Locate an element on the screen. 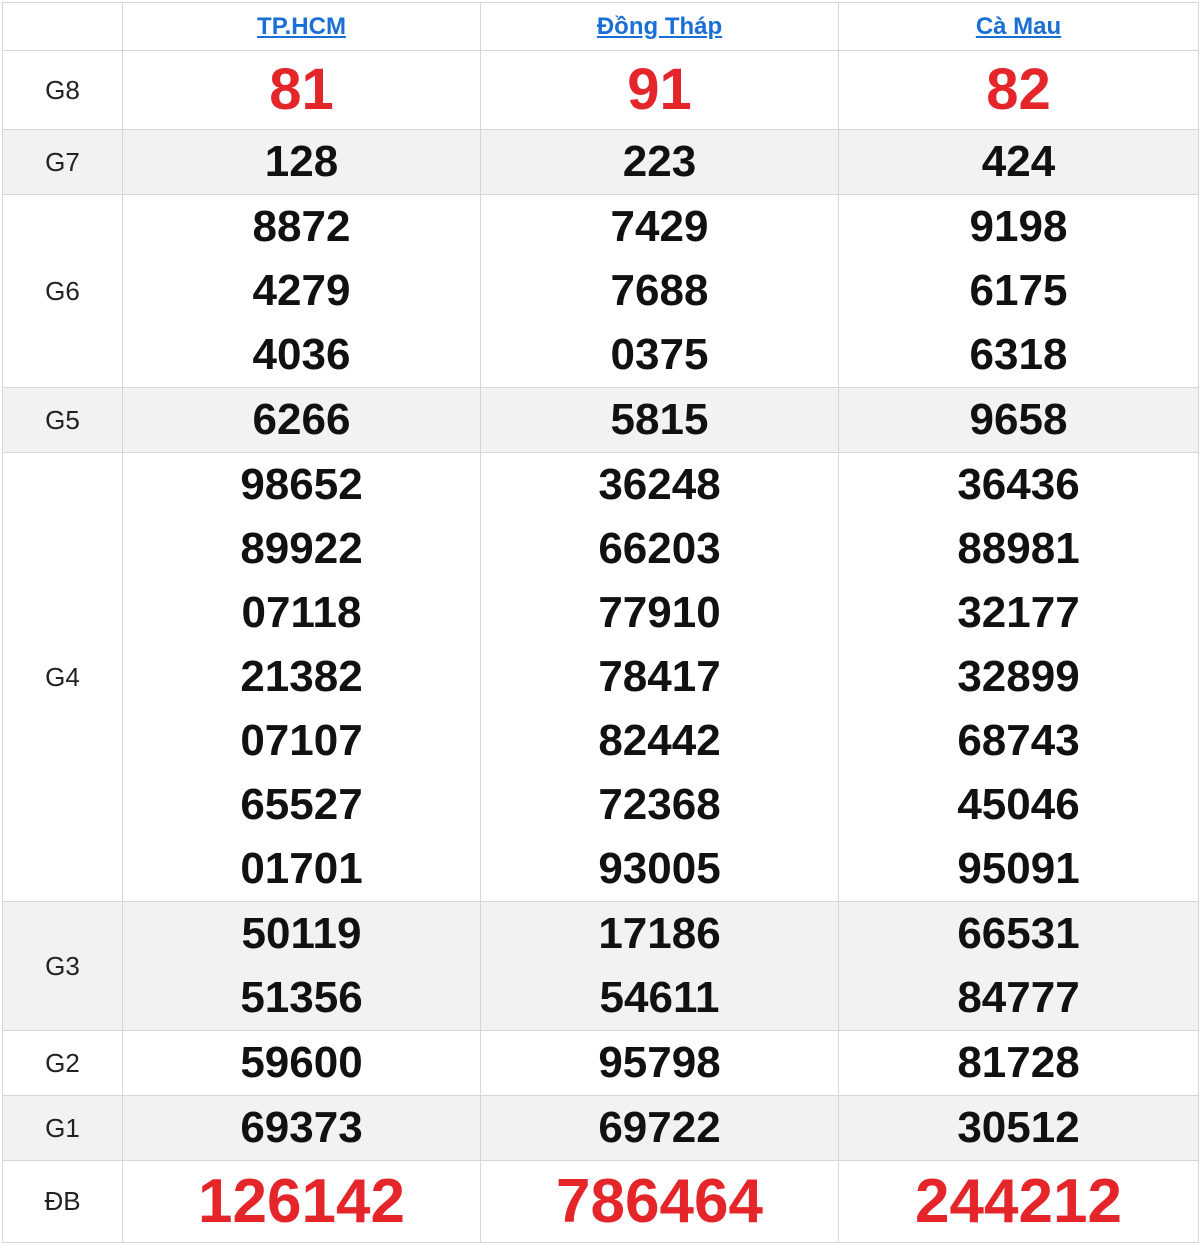  prize-row-g1: G1 69373 69722 30512 is located at coordinates (600, 1128).